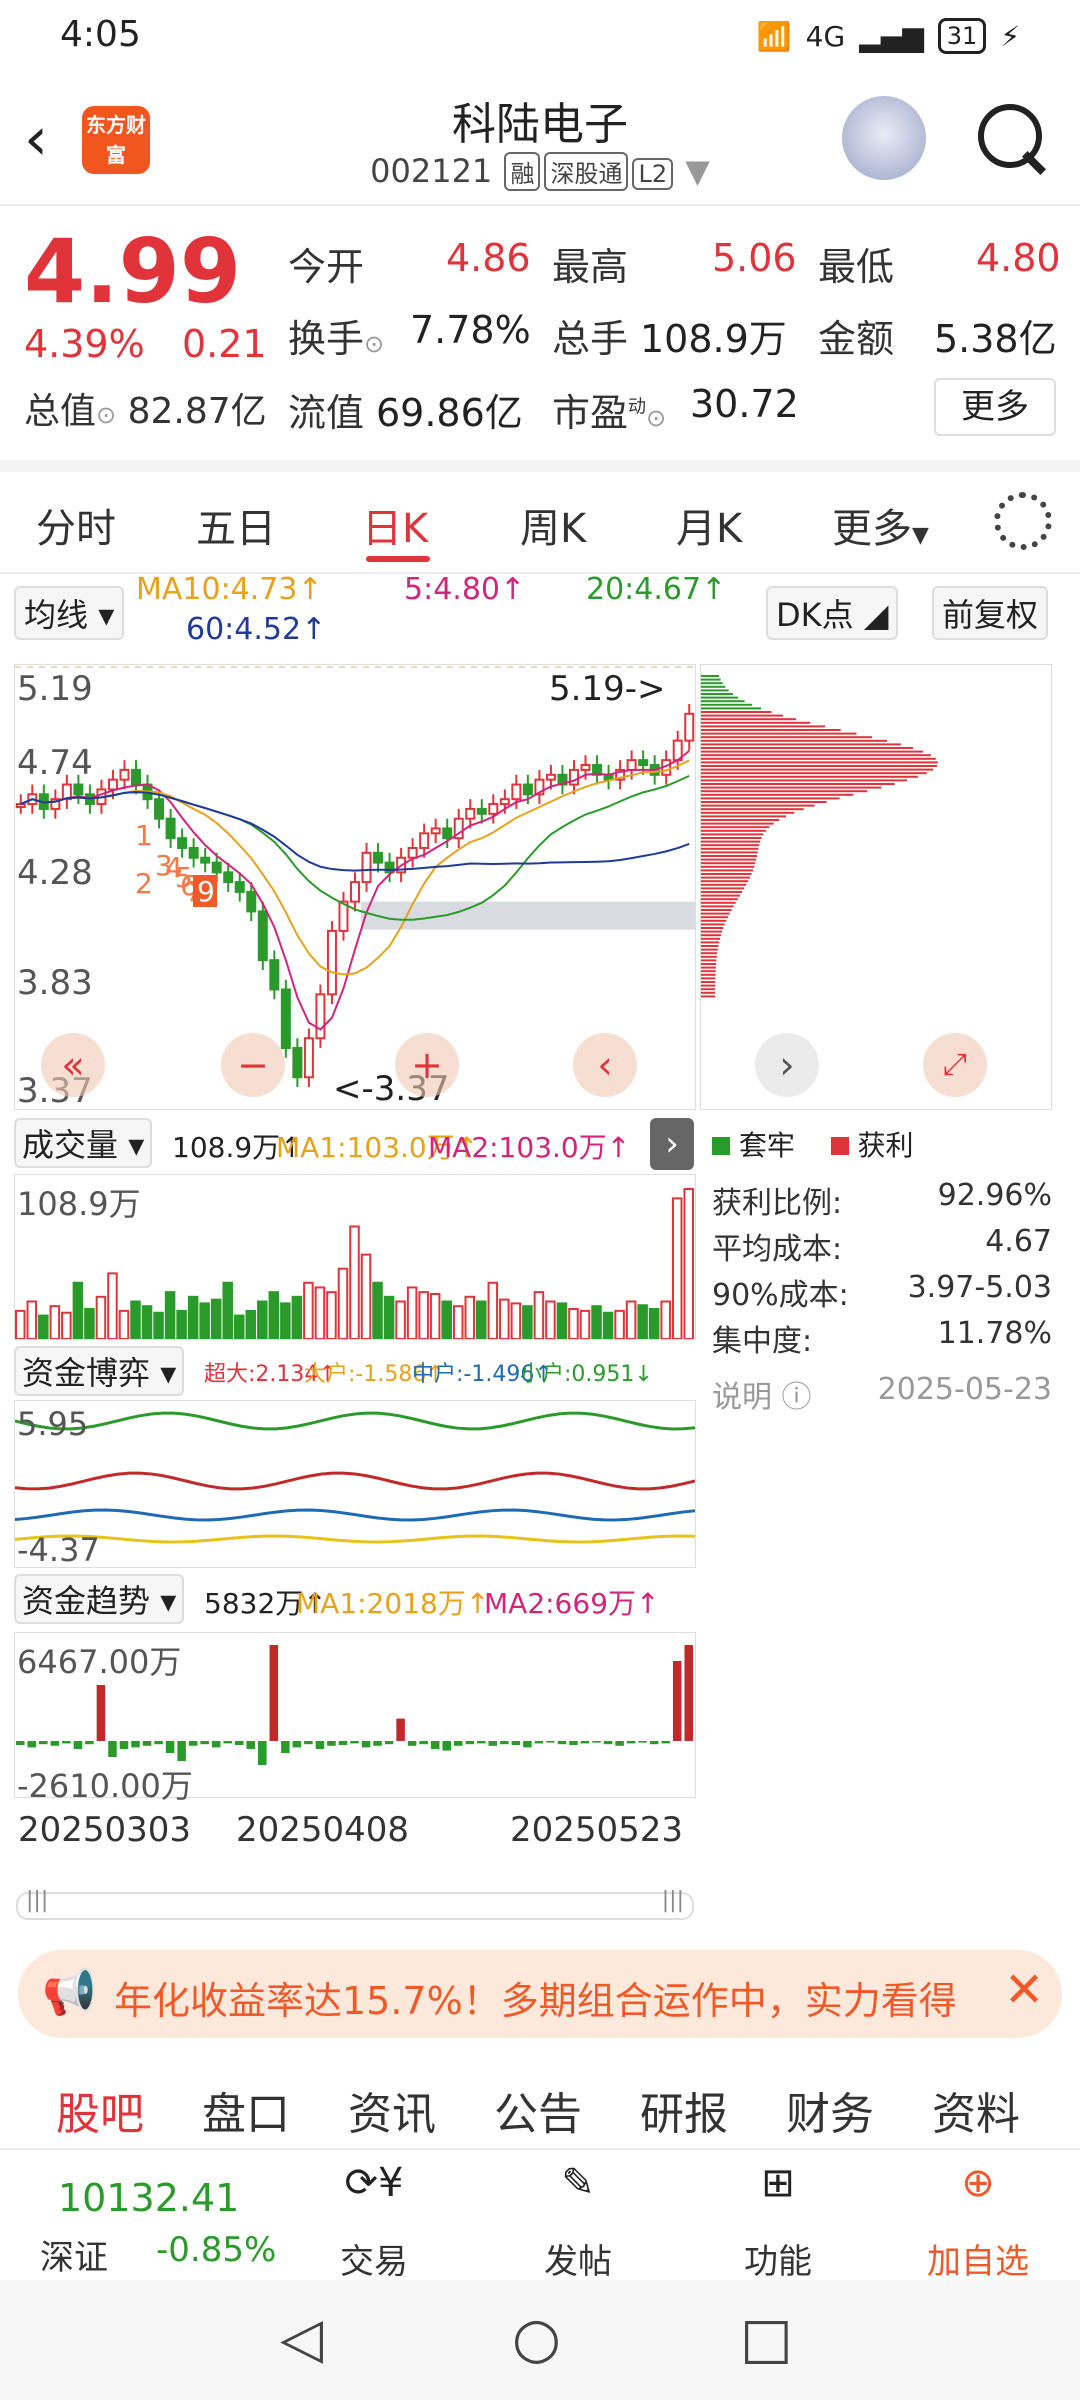 The height and width of the screenshot is (2400, 1080). I want to click on adjust-button: 前复权, so click(990, 613).